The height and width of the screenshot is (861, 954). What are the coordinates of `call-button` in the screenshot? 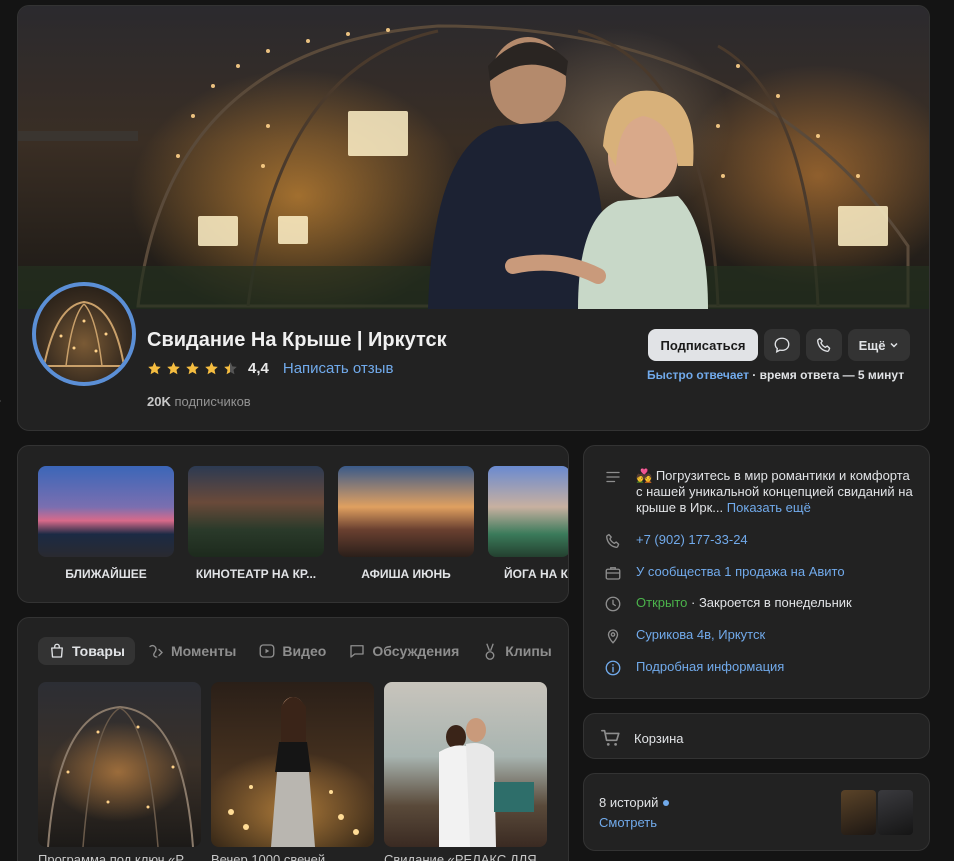 It's located at (824, 345).